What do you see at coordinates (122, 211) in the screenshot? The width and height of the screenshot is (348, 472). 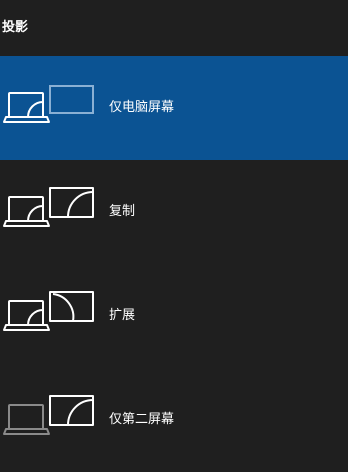 I see `option-label: 复制` at bounding box center [122, 211].